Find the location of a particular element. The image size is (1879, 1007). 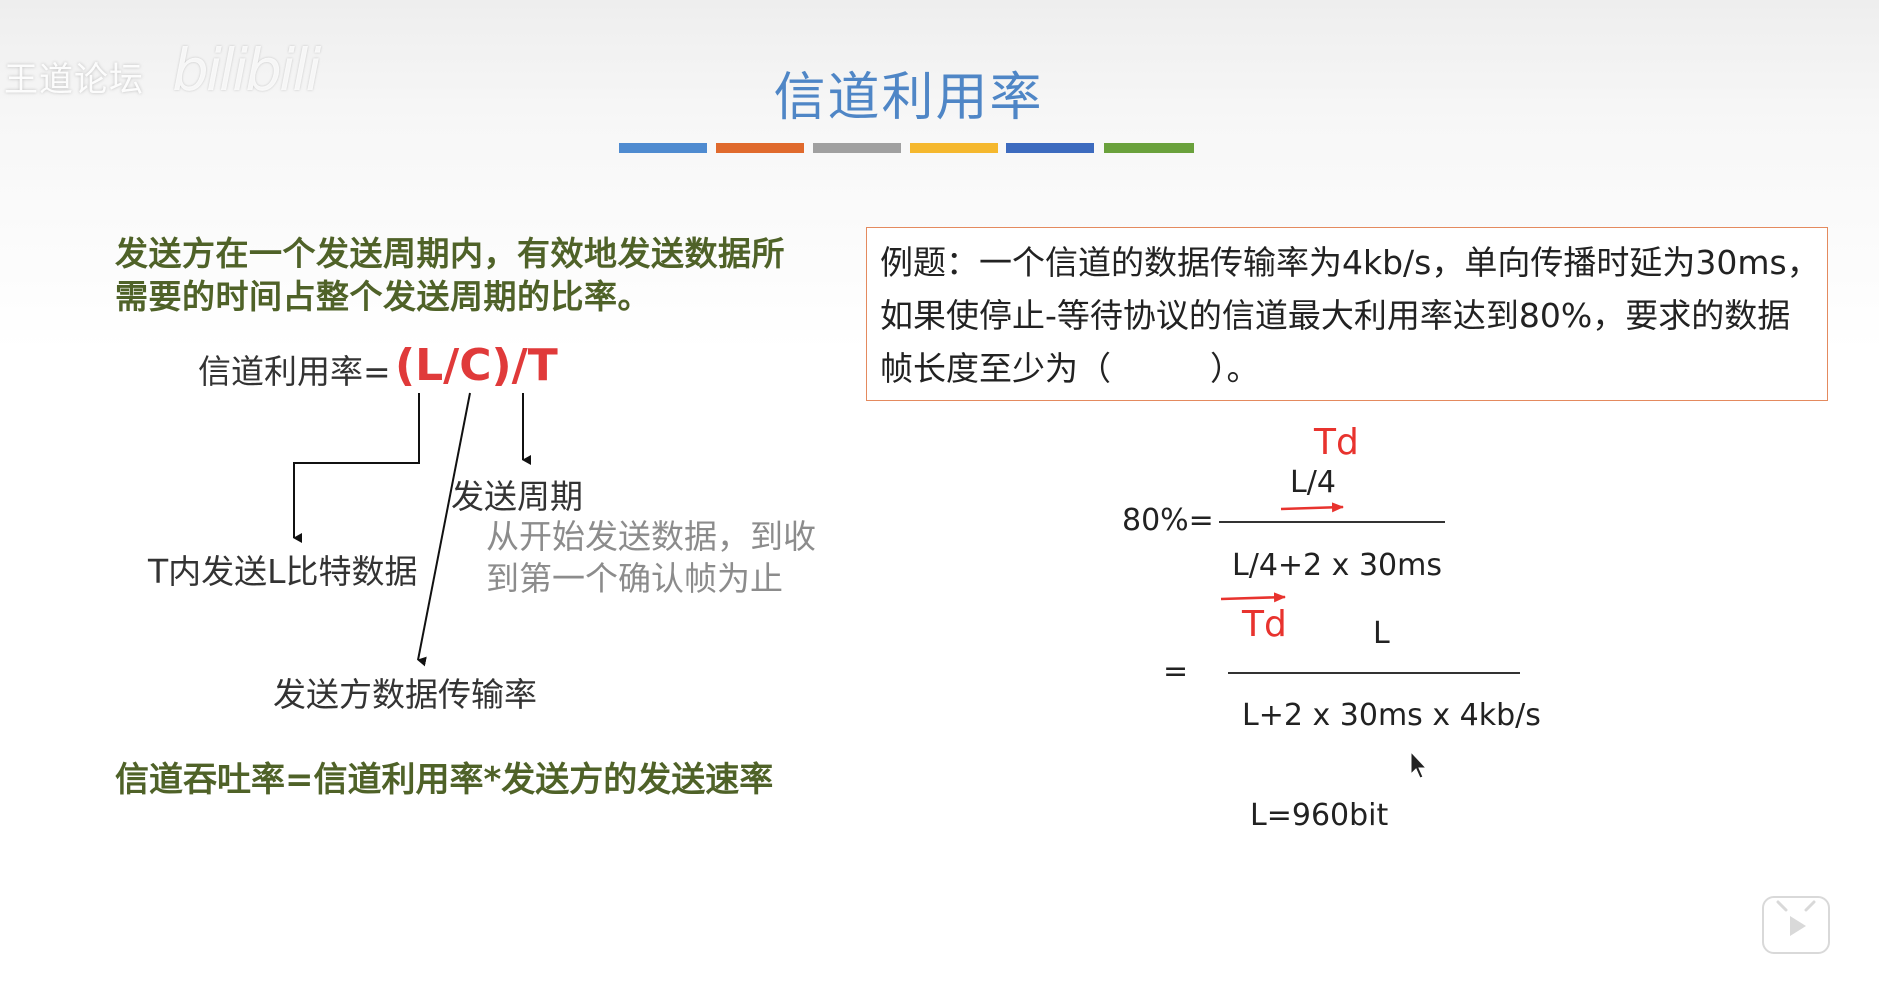

note-line-2: 到第一个确认帧为止 is located at coordinates (634, 578).